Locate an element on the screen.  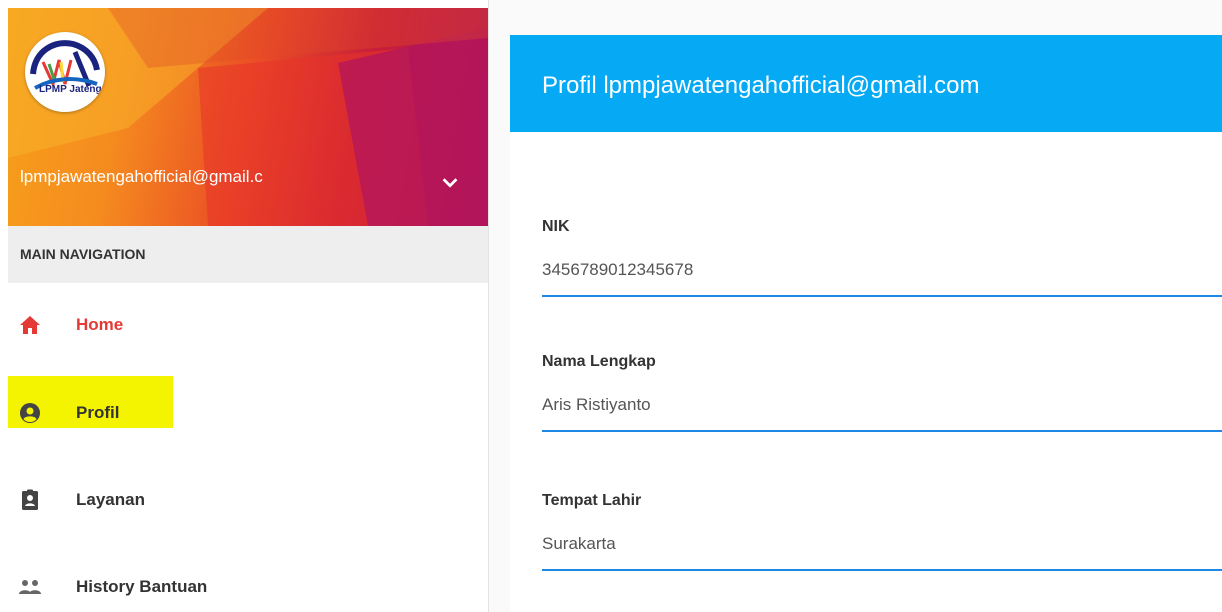
people-icon is located at coordinates (30, 587).